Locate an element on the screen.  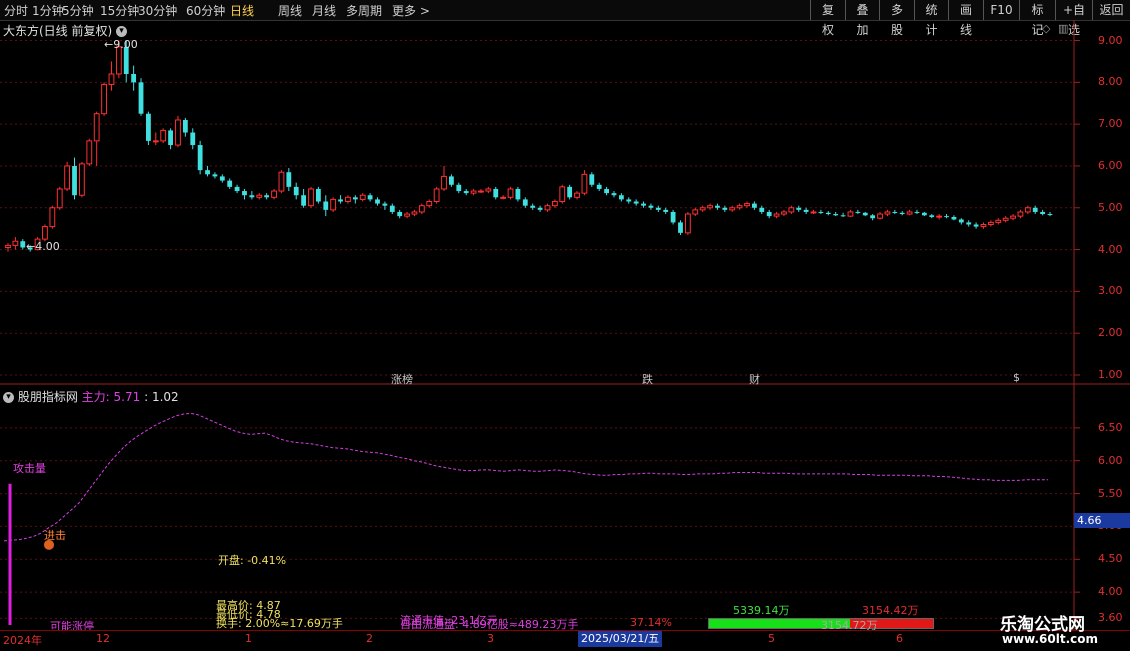
event-marker-dividend: $ is located at coordinates (1016, 377).